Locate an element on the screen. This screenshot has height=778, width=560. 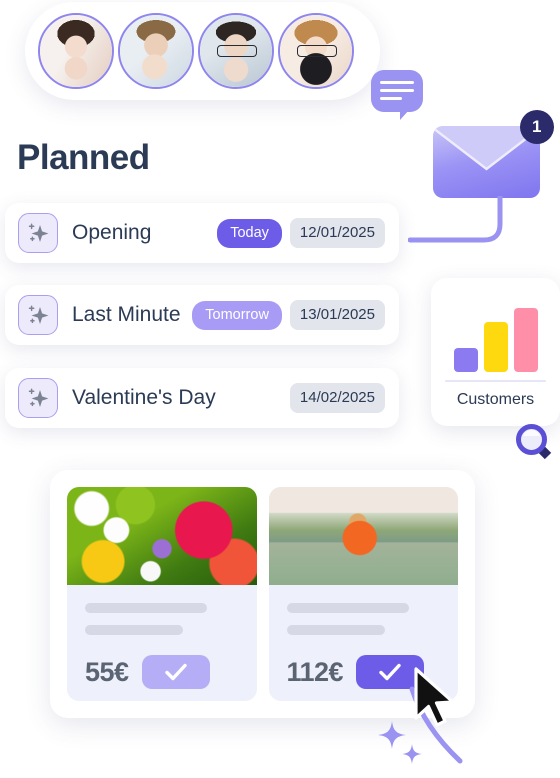
status-badge: Tomorrow is located at coordinates (237, 315).